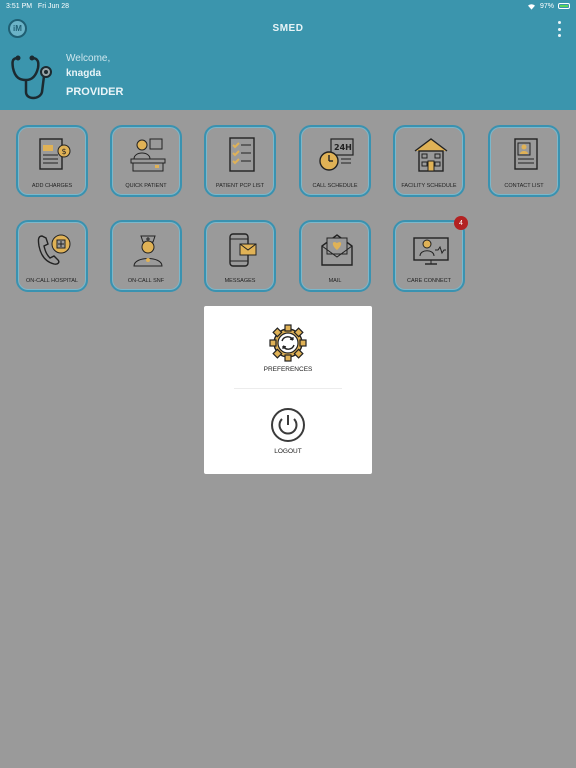 This screenshot has width=576, height=768. Describe the element at coordinates (55, 154) in the screenshot. I see `invoice-icon: $` at that location.